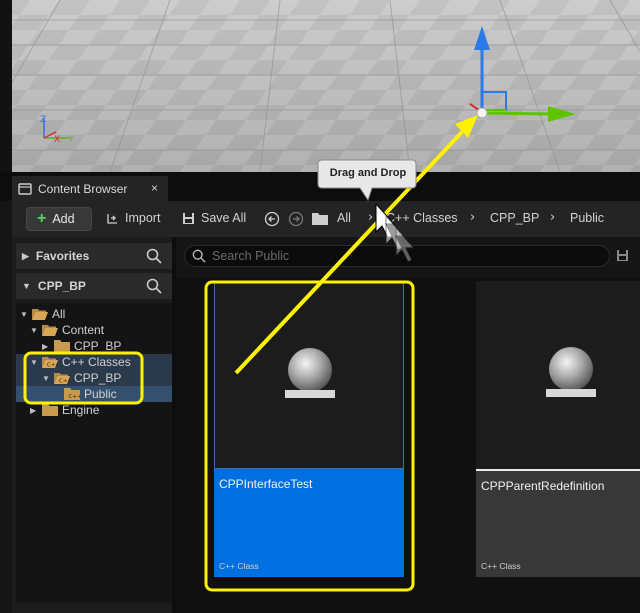 The width and height of the screenshot is (640, 613). I want to click on content-browser-icon, so click(25, 188).